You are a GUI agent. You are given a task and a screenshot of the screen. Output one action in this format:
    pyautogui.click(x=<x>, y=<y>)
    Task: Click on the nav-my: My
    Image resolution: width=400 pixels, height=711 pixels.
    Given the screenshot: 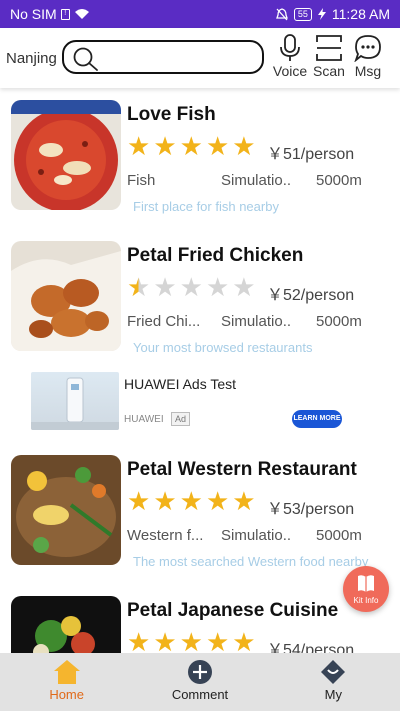 What is the action you would take?
    pyautogui.click(x=333, y=682)
    